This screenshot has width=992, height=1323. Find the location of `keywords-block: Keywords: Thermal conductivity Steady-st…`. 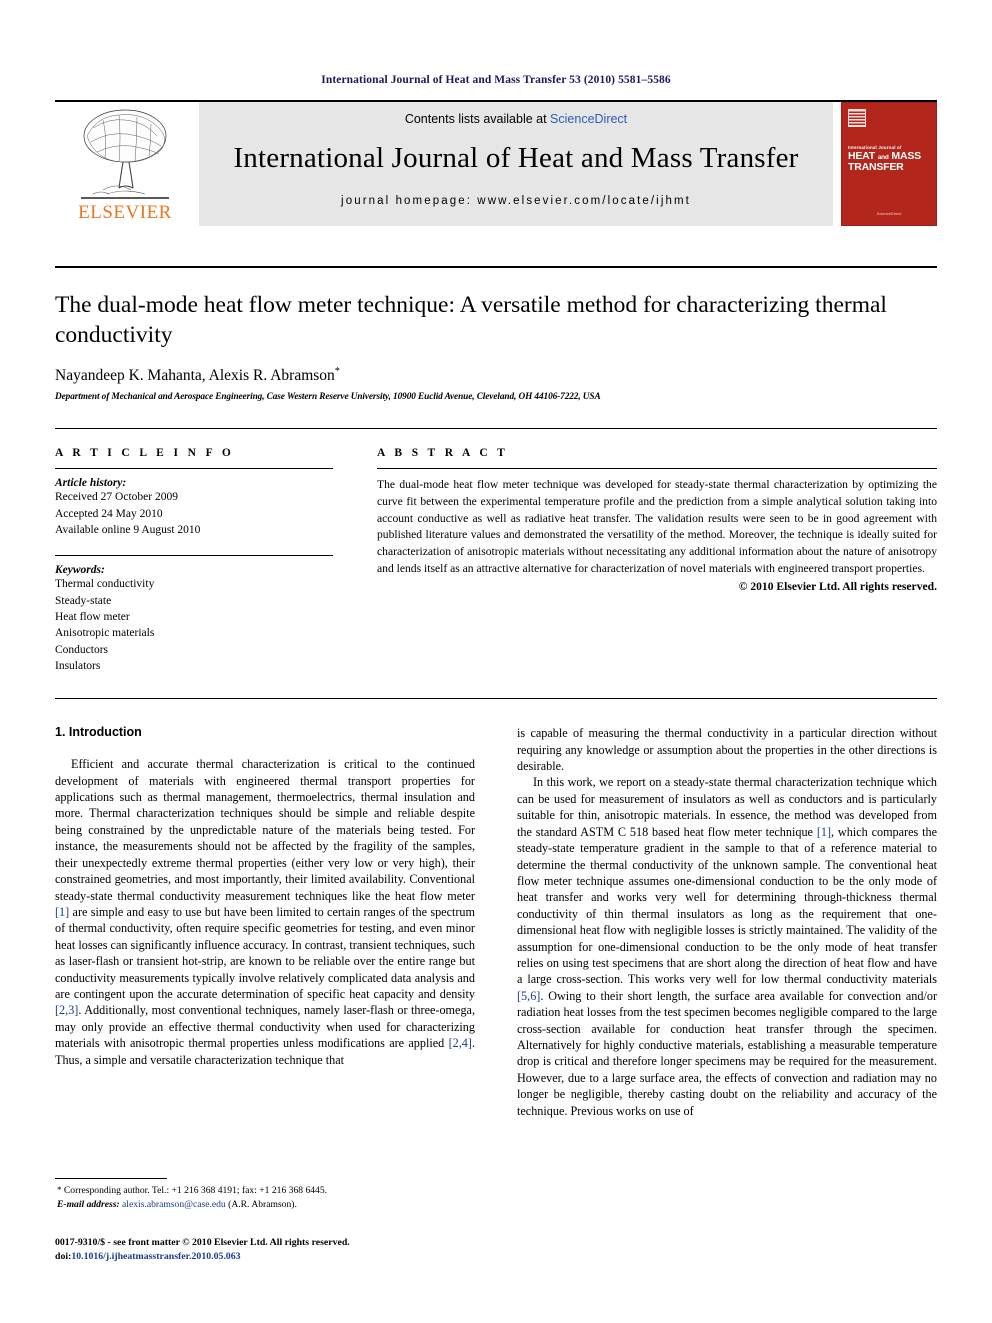

keywords-block: Keywords: Thermal conductivity Steady-st… is located at coordinates (194, 614).